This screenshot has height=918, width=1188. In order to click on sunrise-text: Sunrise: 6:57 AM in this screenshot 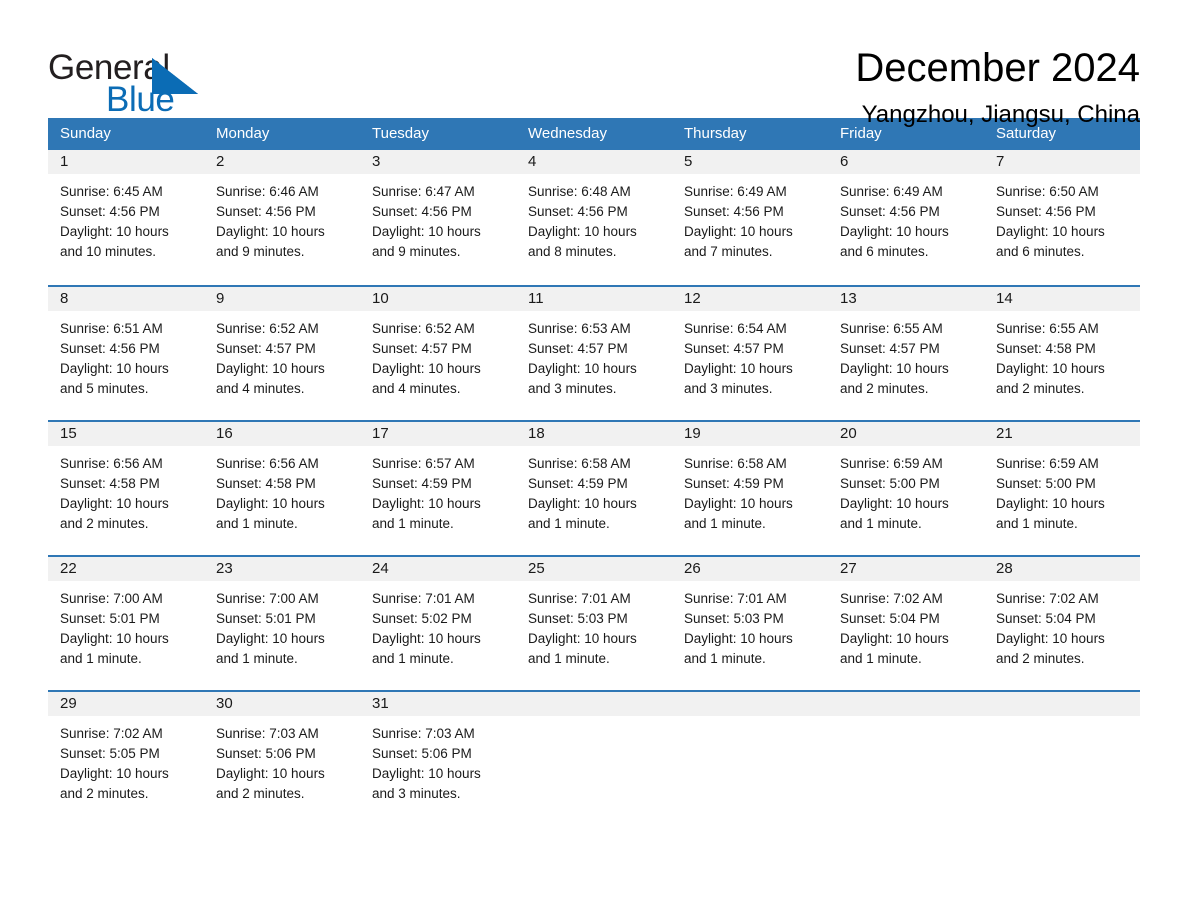, I will do `click(423, 463)`.